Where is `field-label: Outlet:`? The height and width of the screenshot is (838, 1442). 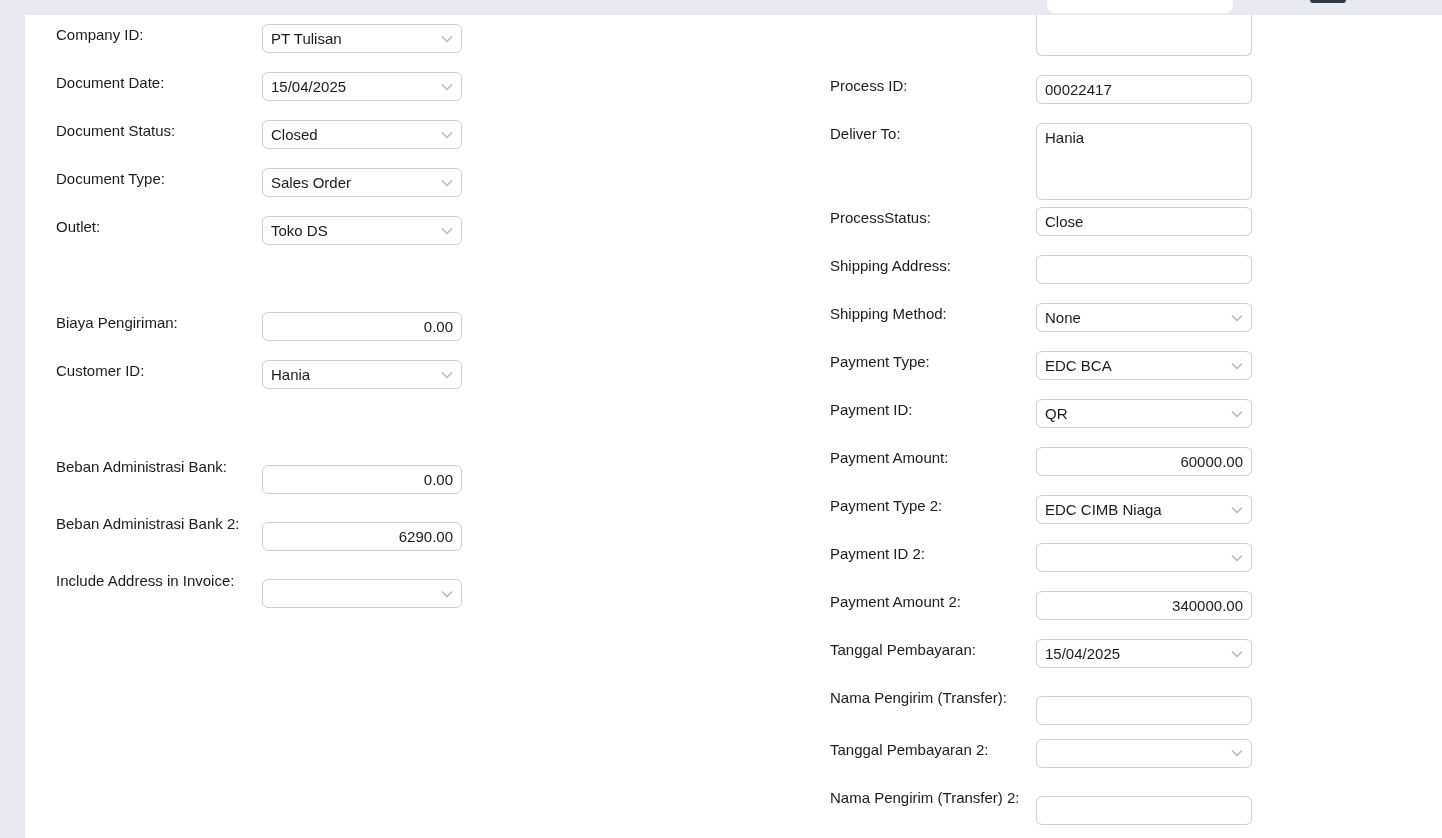
field-label: Outlet: is located at coordinates (79, 227).